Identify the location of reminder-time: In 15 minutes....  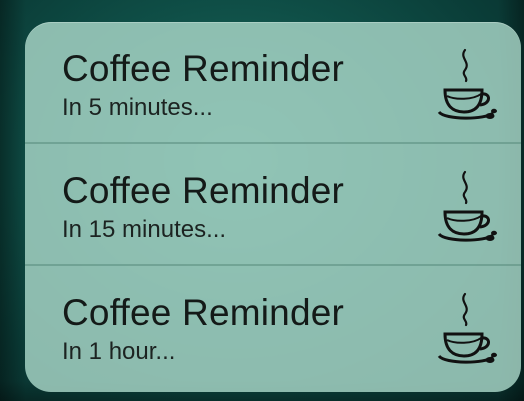
(144, 229).